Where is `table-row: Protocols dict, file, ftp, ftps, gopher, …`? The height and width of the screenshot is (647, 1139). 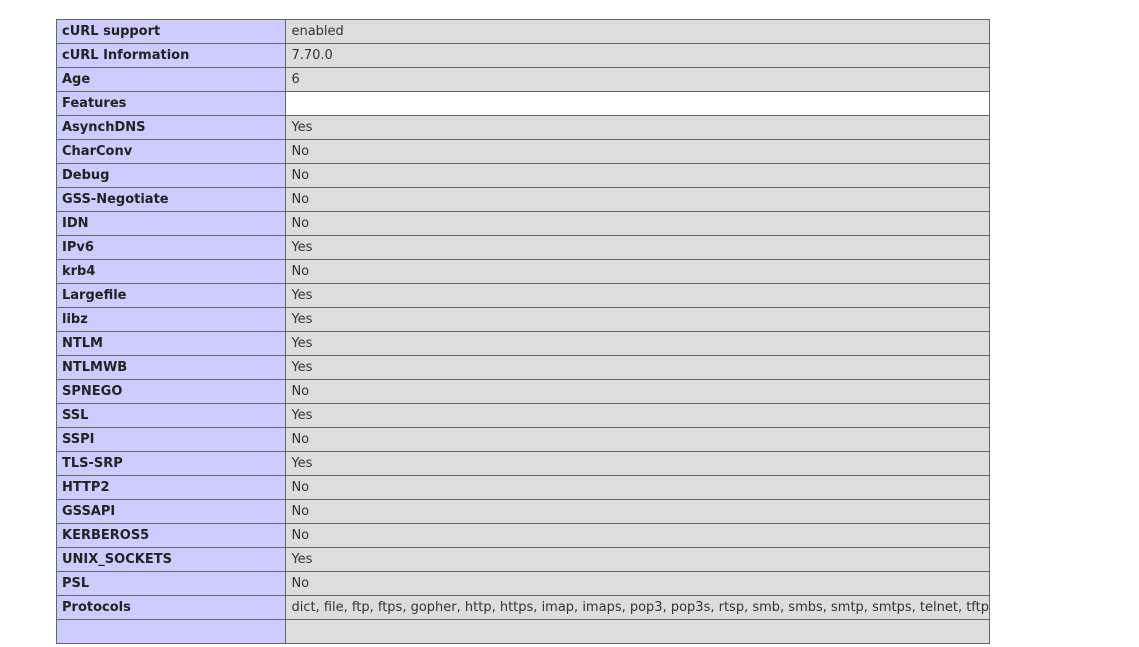 table-row: Protocols dict, file, ftp, ftps, gopher, … is located at coordinates (522, 607).